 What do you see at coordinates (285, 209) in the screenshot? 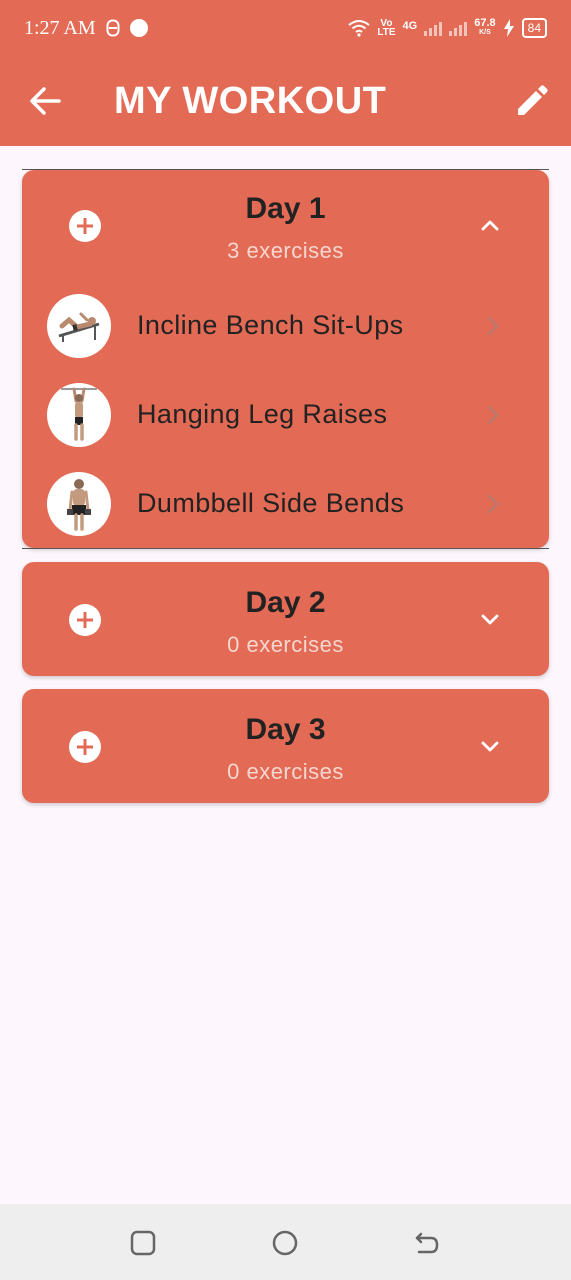
I see `day-title: Day 1` at bounding box center [285, 209].